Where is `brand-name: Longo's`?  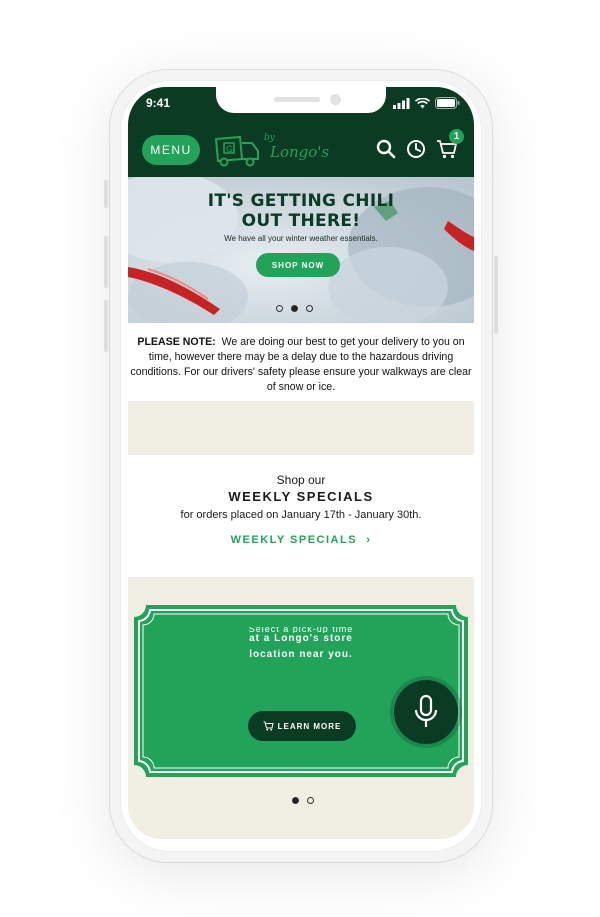 brand-name: Longo's is located at coordinates (300, 152).